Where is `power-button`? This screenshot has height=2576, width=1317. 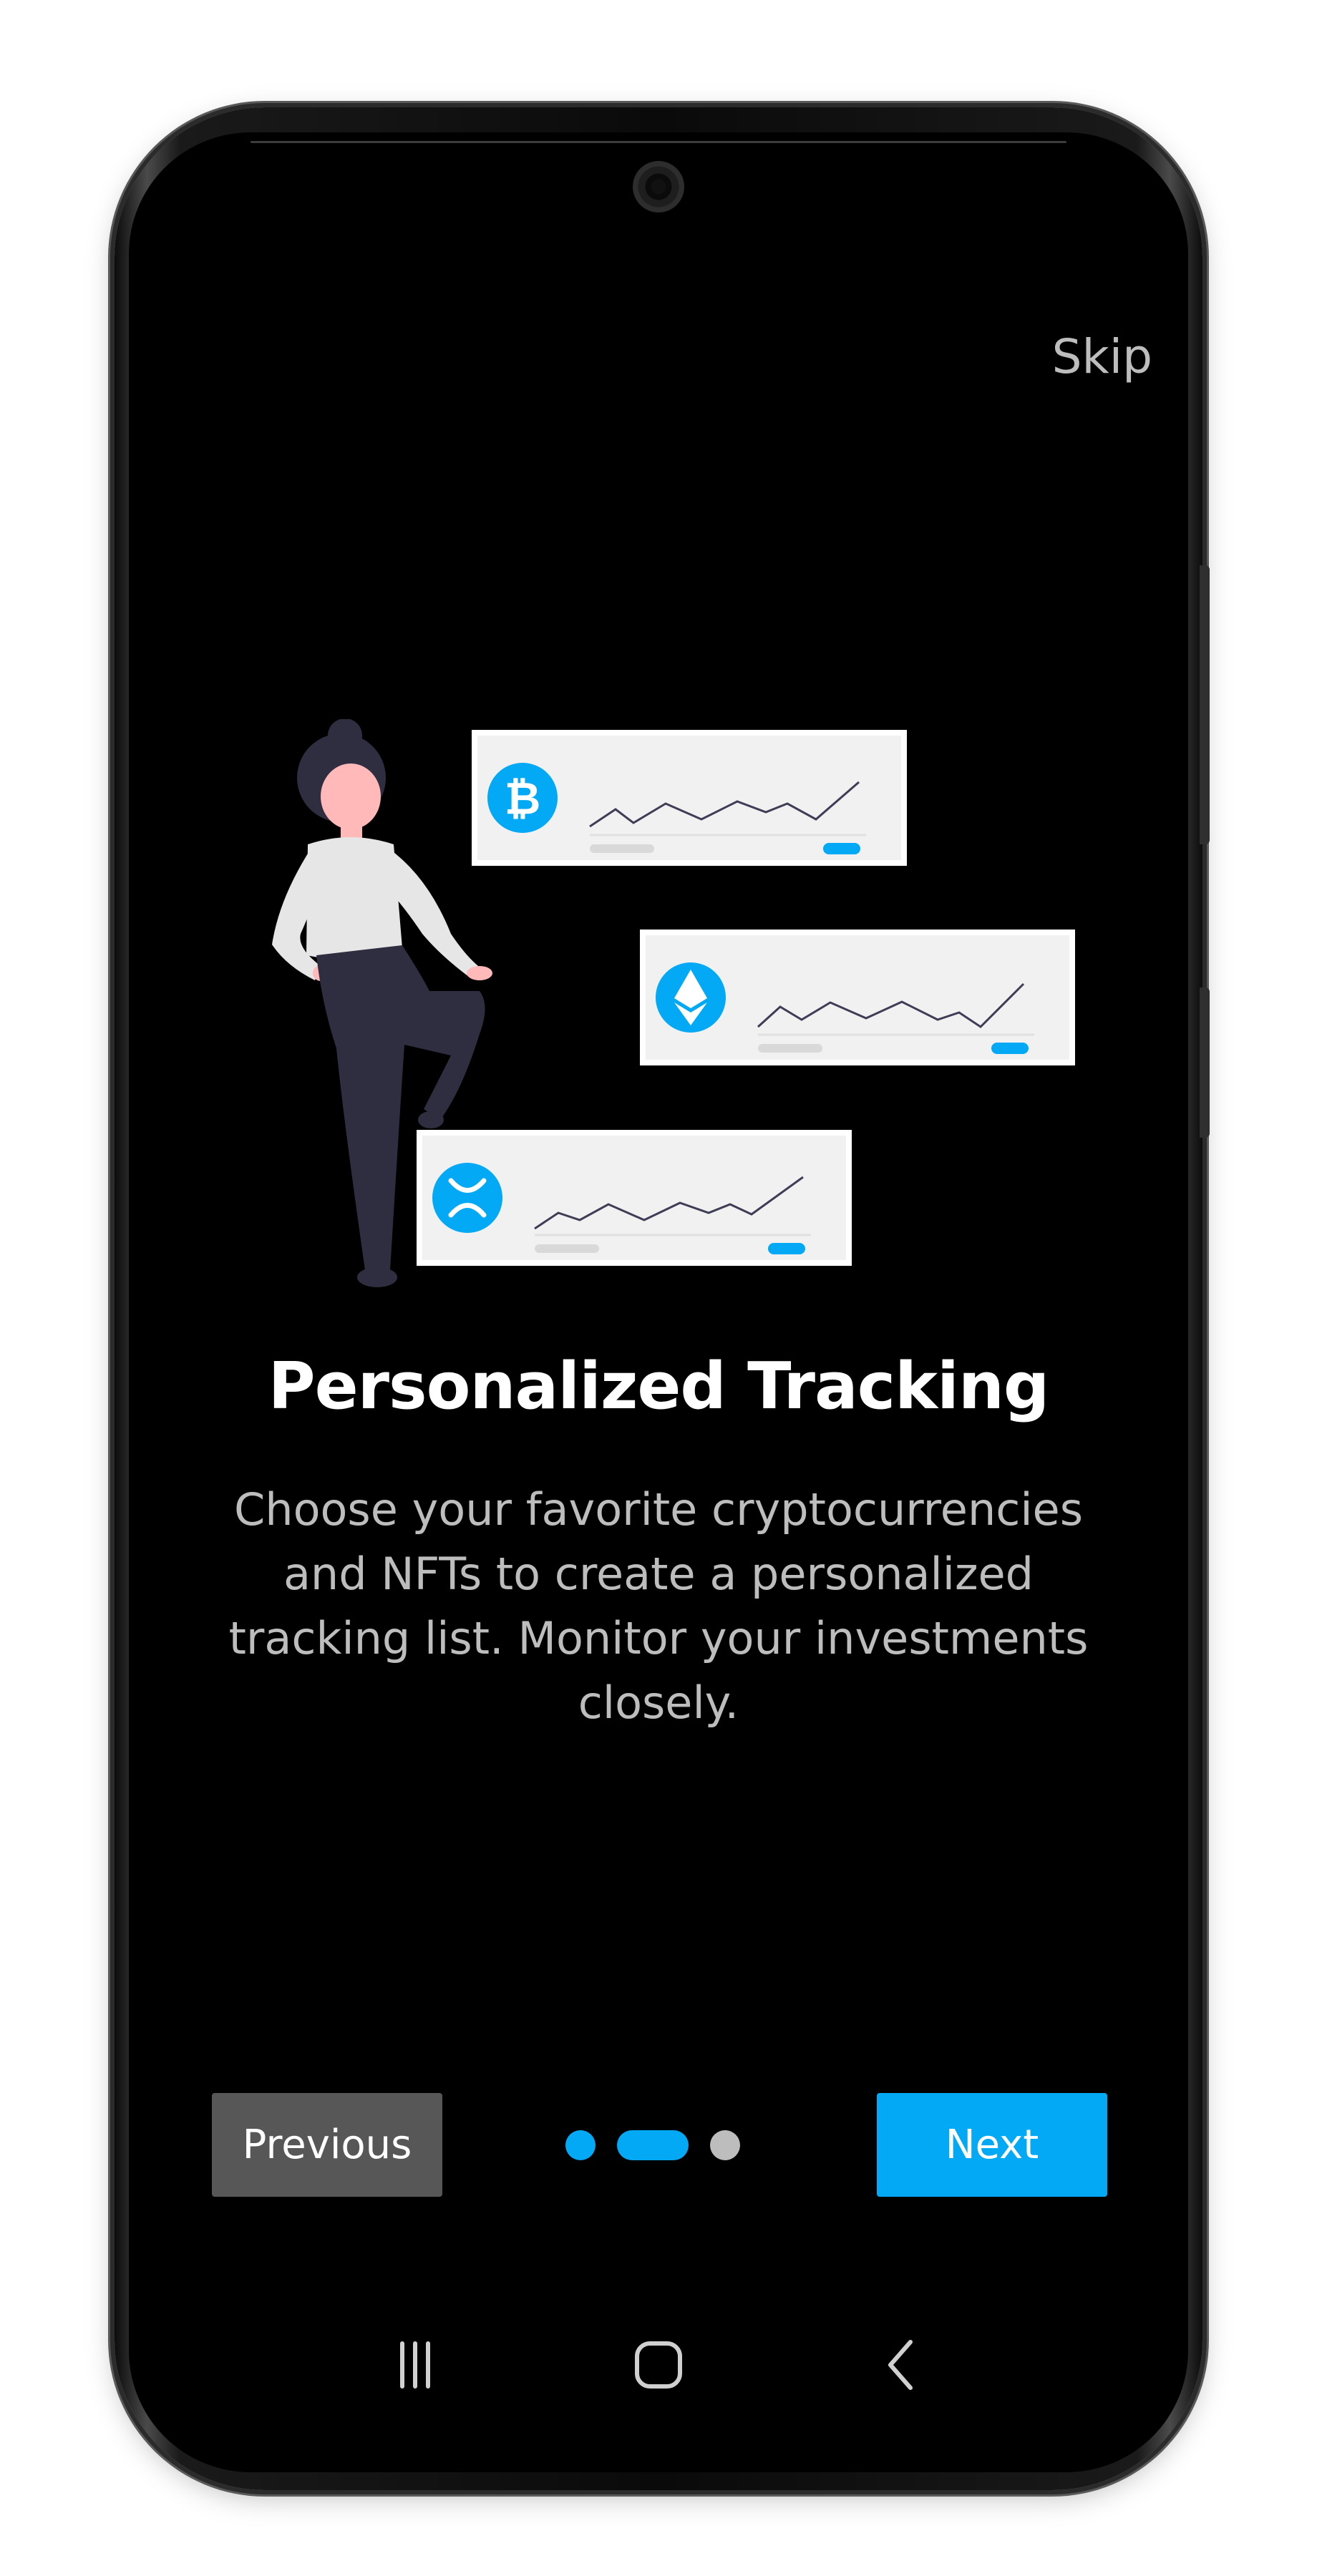
power-button is located at coordinates (1205, 704).